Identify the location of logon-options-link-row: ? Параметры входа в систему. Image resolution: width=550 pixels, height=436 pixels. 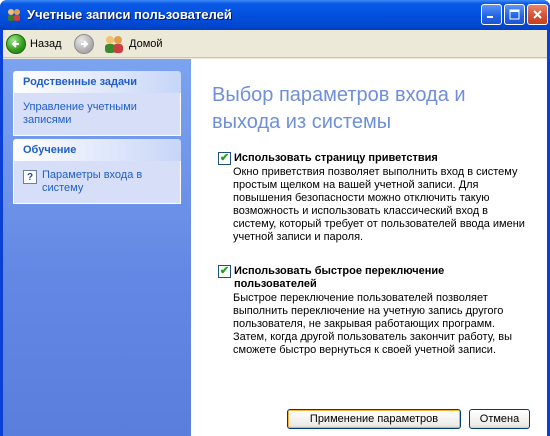
(97, 182).